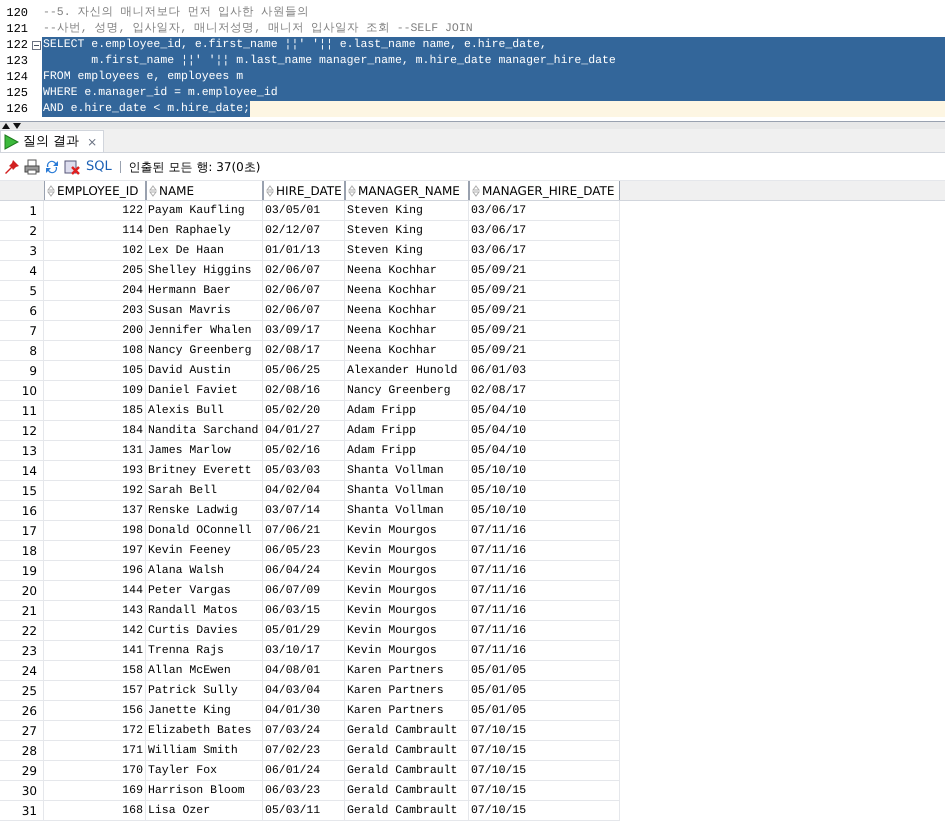  What do you see at coordinates (95, 631) in the screenshot?
I see `table-cell: 142` at bounding box center [95, 631].